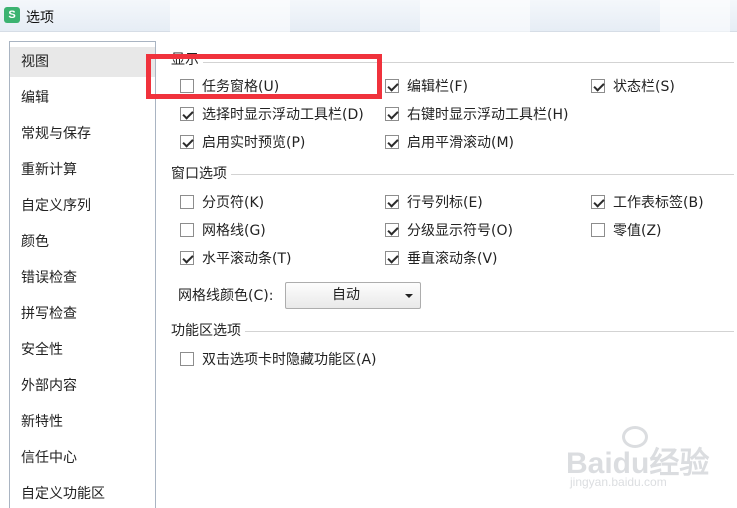  I want to click on option-zero-values: 零值(Z), so click(626, 230).